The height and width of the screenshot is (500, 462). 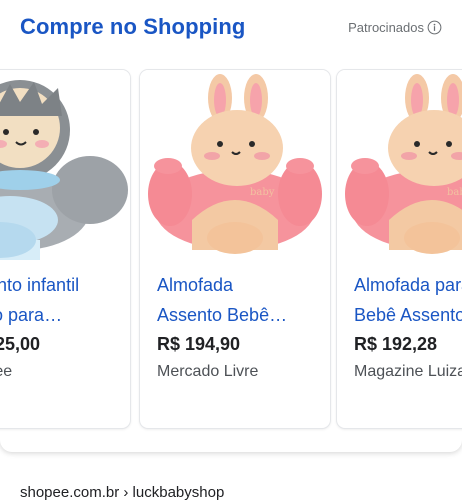 I want to click on product-title-line1: Almofada para, so click(x=408, y=285).